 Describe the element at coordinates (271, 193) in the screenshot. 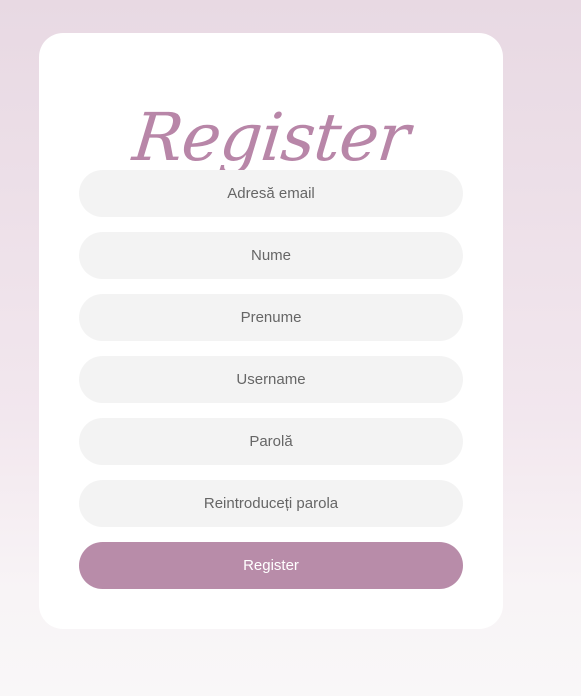

I see `email-field` at that location.